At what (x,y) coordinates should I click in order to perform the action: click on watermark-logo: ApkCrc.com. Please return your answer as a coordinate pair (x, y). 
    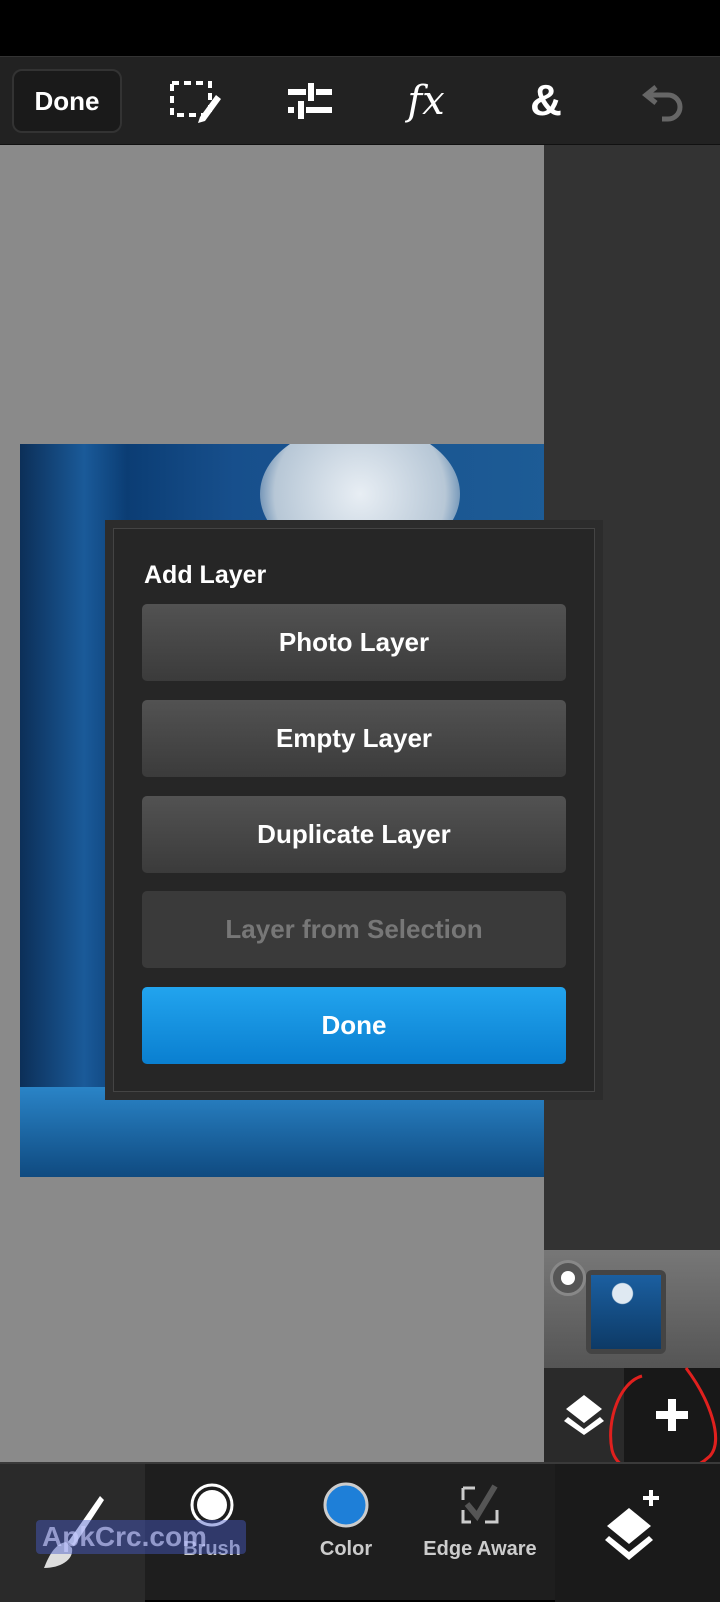
    Looking at the image, I should click on (141, 1537).